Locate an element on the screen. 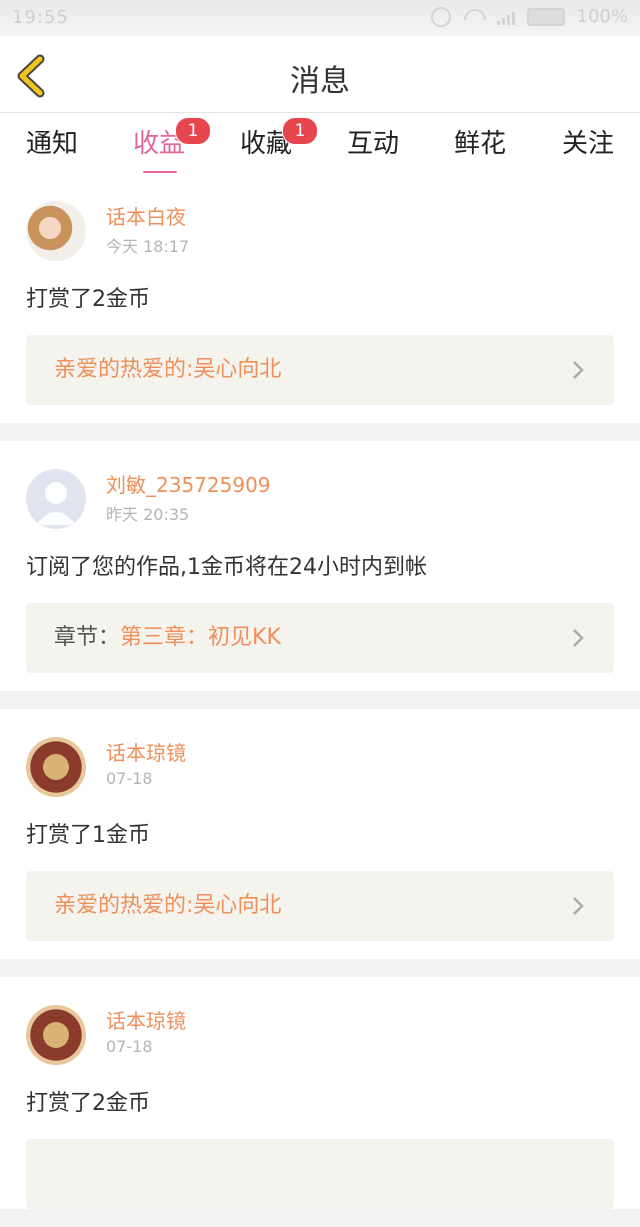 This screenshot has height=1227, width=640. tab-earnings: 收益 1 is located at coordinates (165, 146).